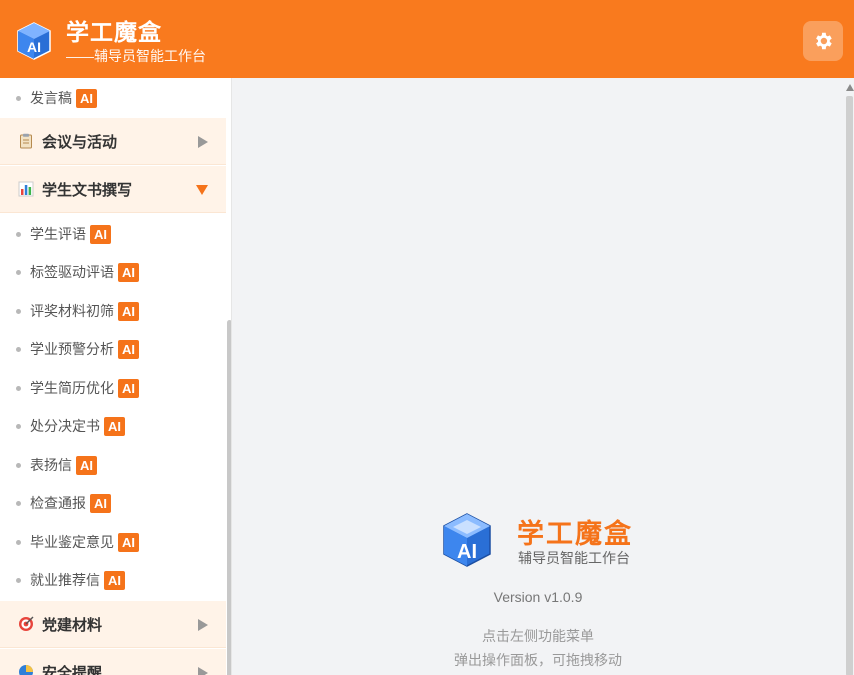 The image size is (854, 675). What do you see at coordinates (72, 669) in the screenshot?
I see `sidebar-group-label: 安全提醒` at bounding box center [72, 669].